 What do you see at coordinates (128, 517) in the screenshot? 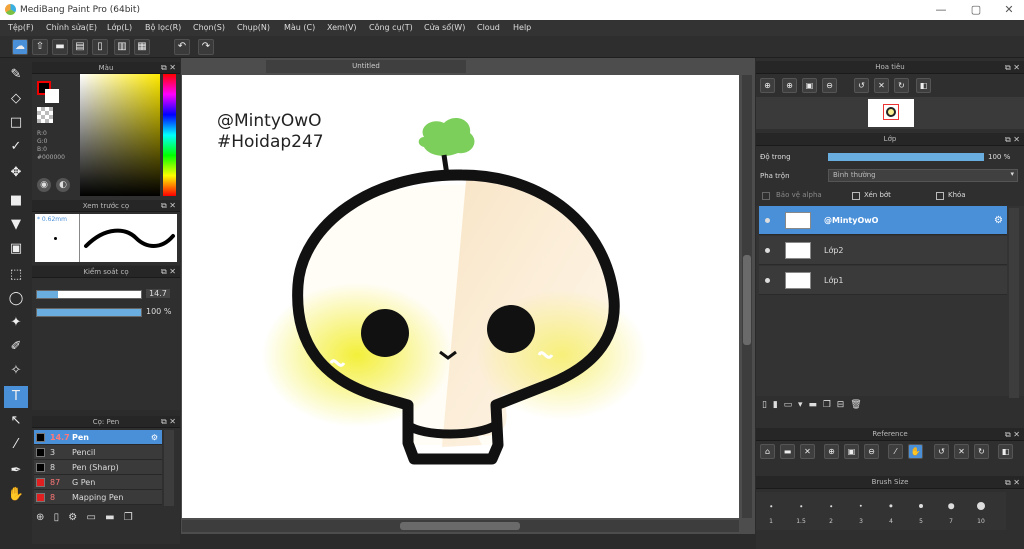
I see `duplicate-brush-icon: ❐` at bounding box center [128, 517].